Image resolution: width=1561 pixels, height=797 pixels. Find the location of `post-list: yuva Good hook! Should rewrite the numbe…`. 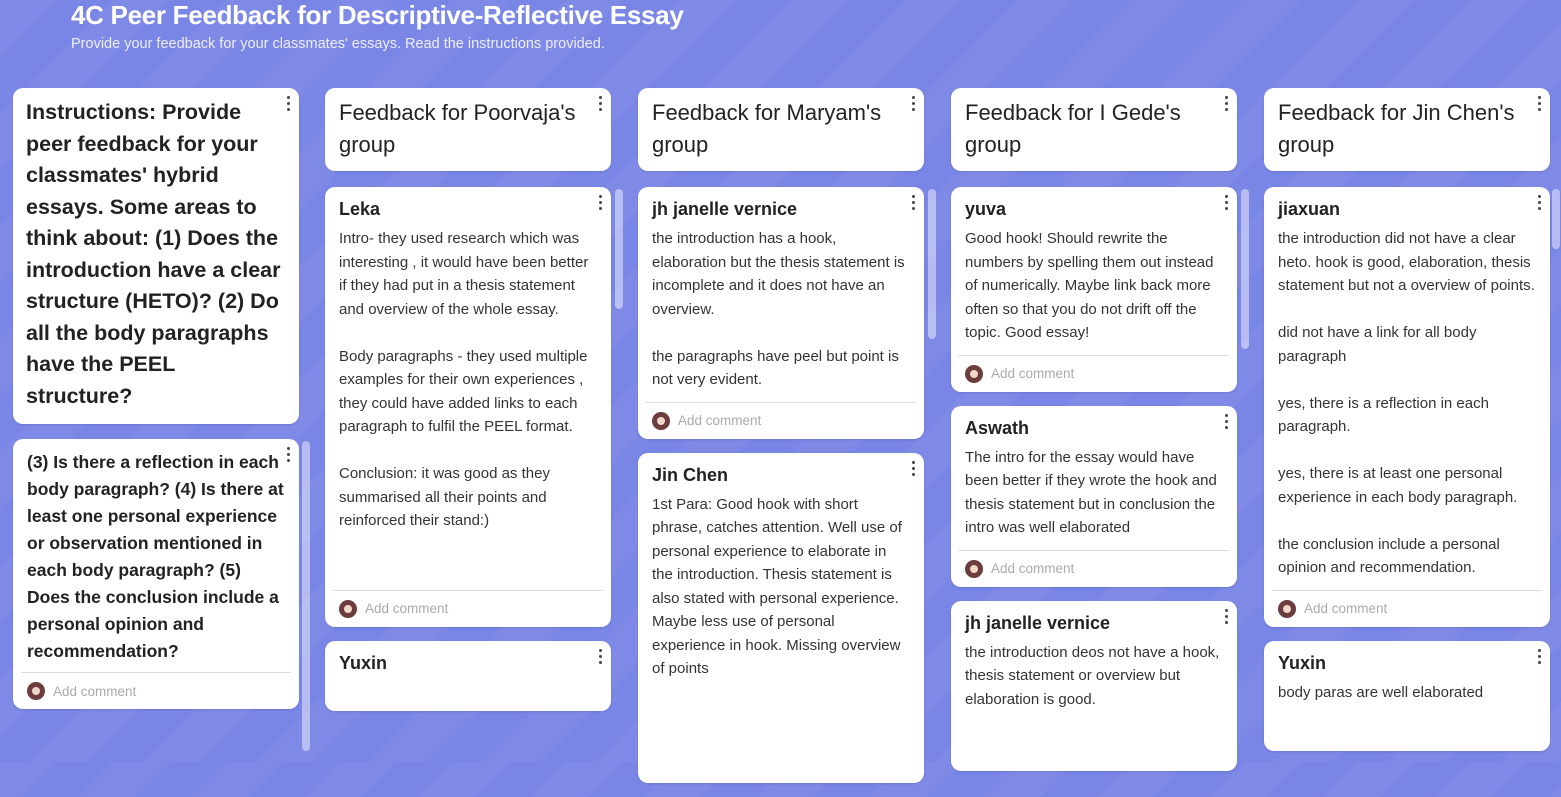

post-list: yuva Good hook! Should rewrite the numbe… is located at coordinates (1094, 486).